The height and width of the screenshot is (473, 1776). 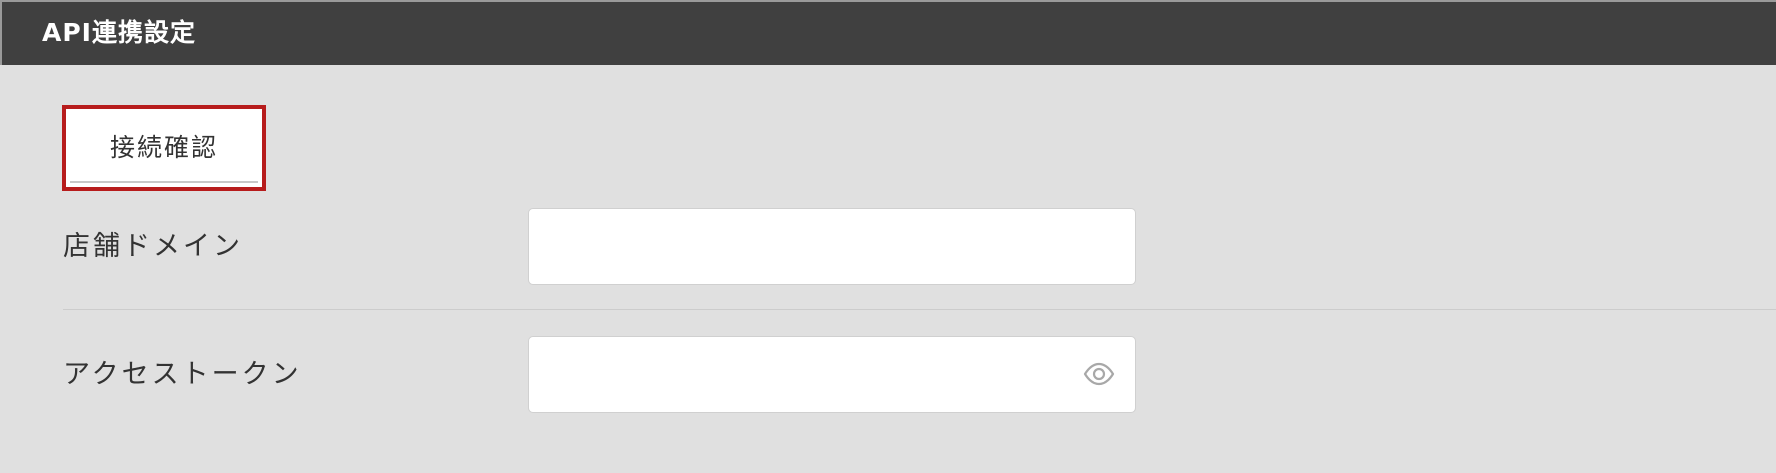 I want to click on domain-input, so click(x=832, y=246).